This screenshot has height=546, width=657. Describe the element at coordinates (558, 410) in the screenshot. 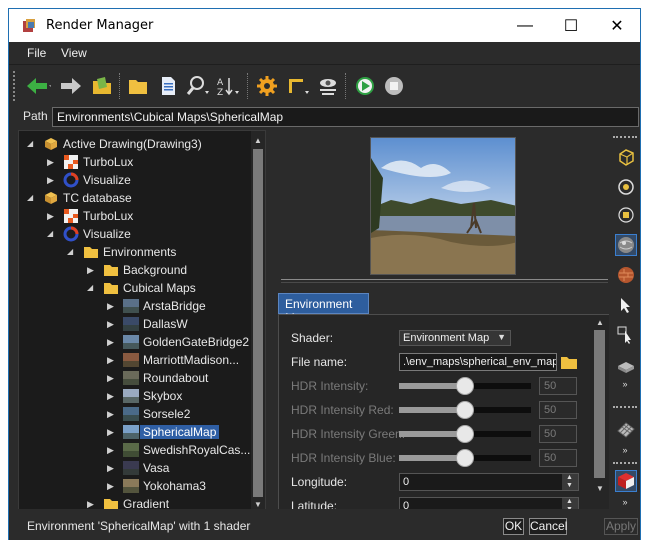

I see `hdr-red-value: 50` at that location.